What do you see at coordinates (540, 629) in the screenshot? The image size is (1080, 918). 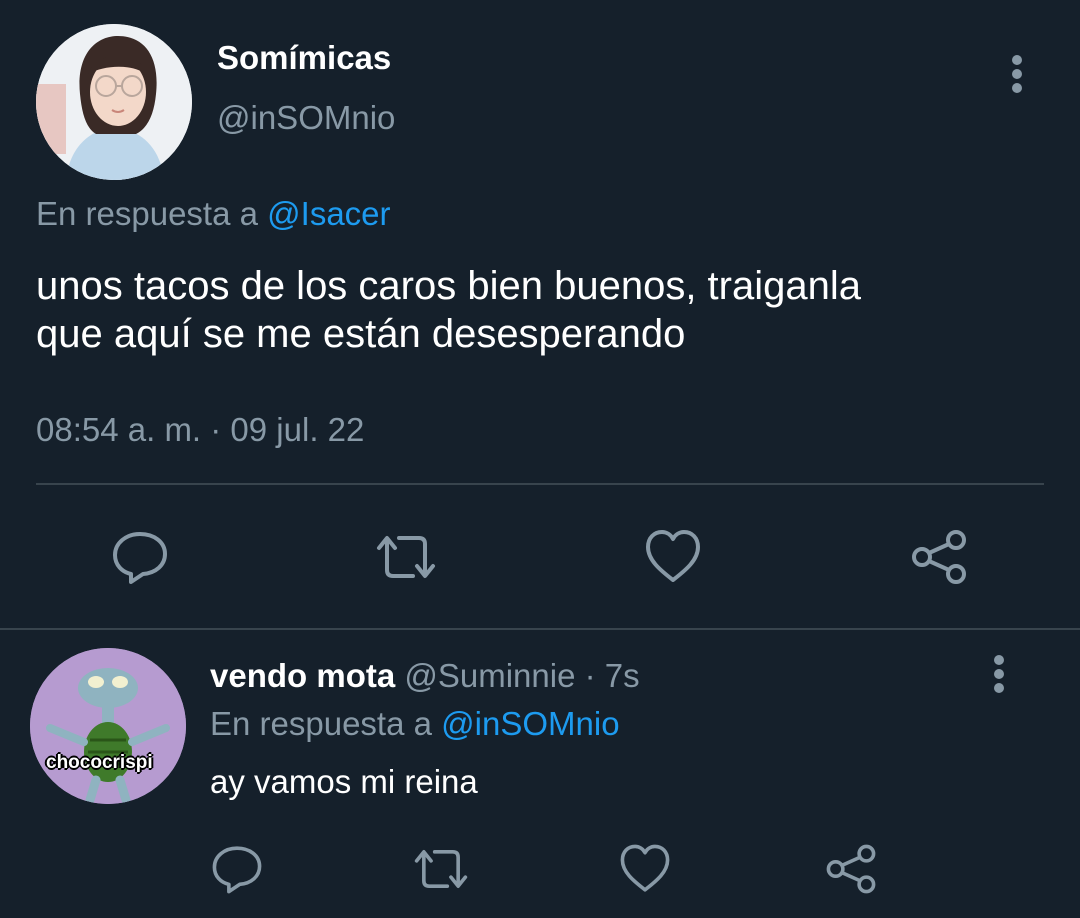 I see `section-divider` at bounding box center [540, 629].